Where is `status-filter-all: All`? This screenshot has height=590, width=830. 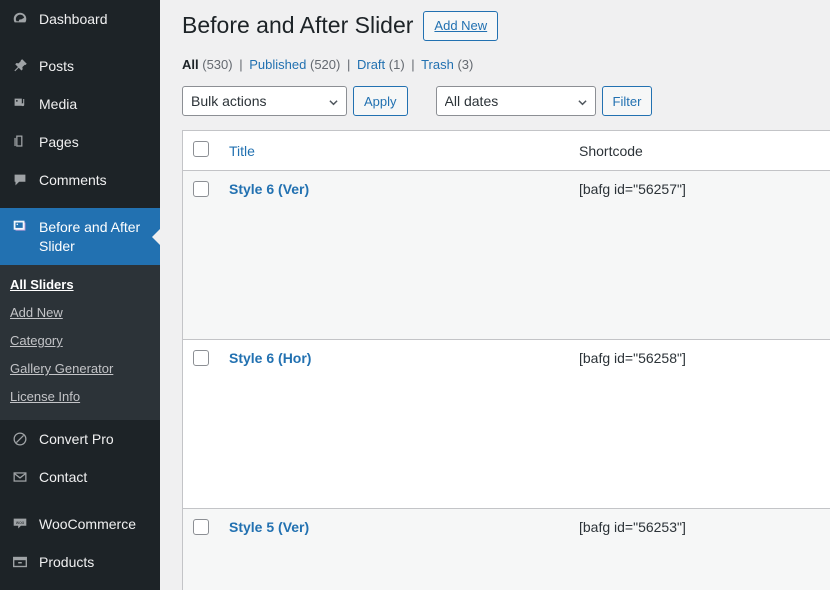
status-filter-all: All is located at coordinates (190, 64).